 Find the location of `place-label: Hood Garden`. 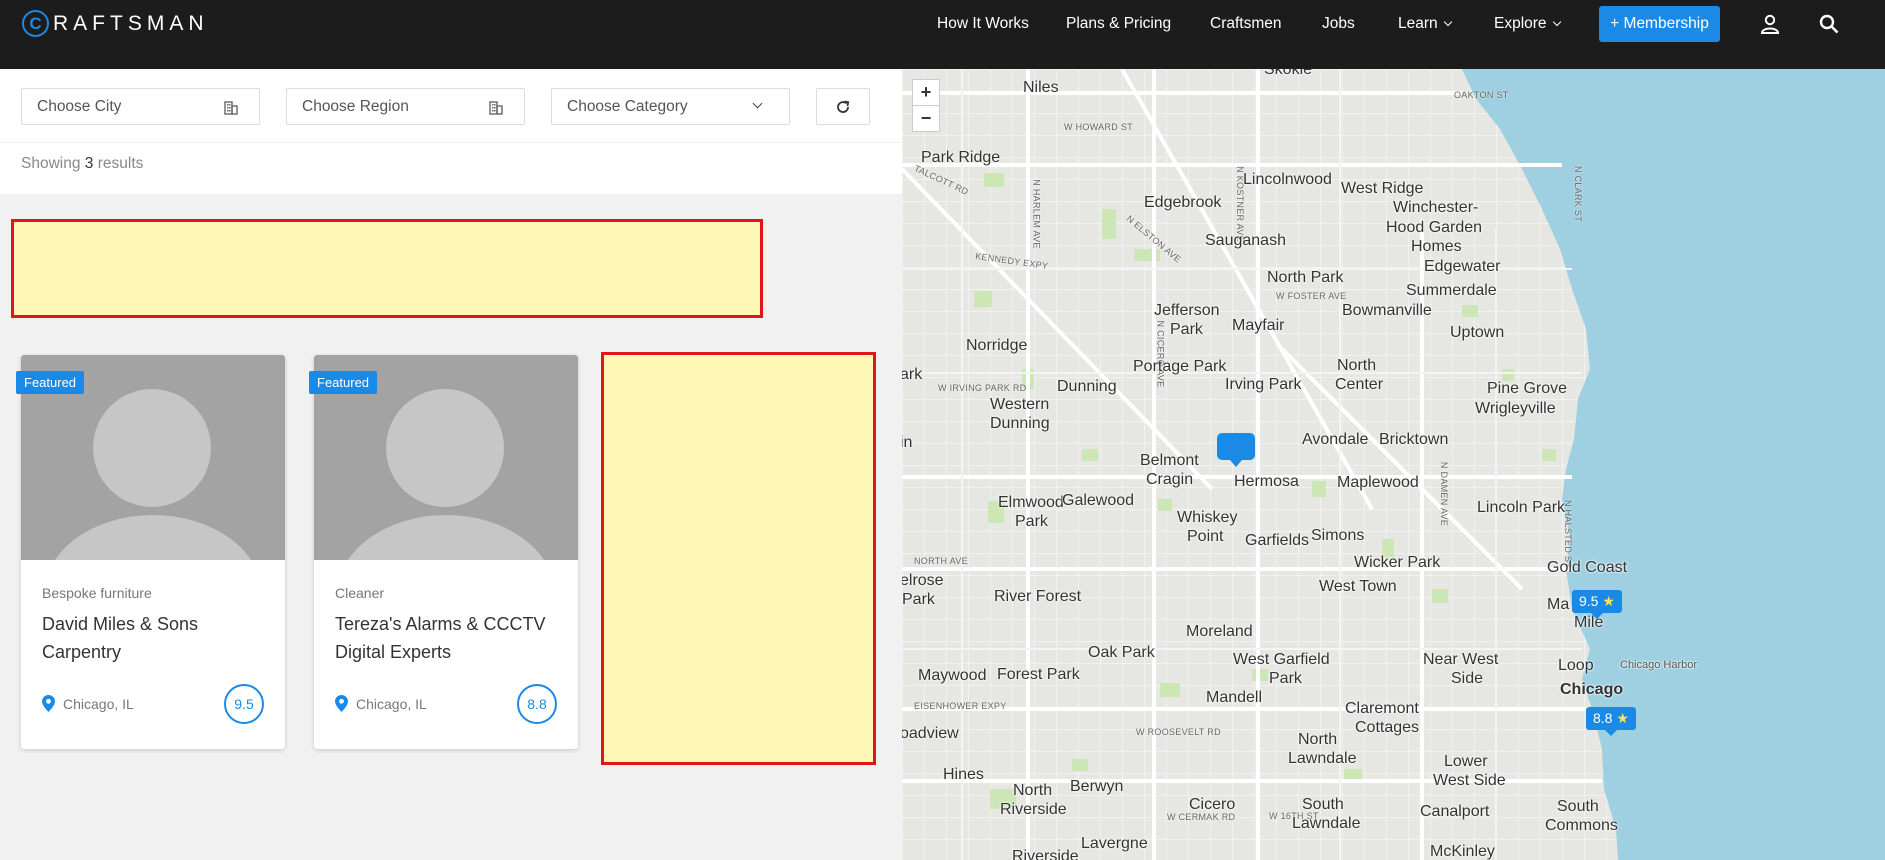

place-label: Hood Garden is located at coordinates (1434, 227).